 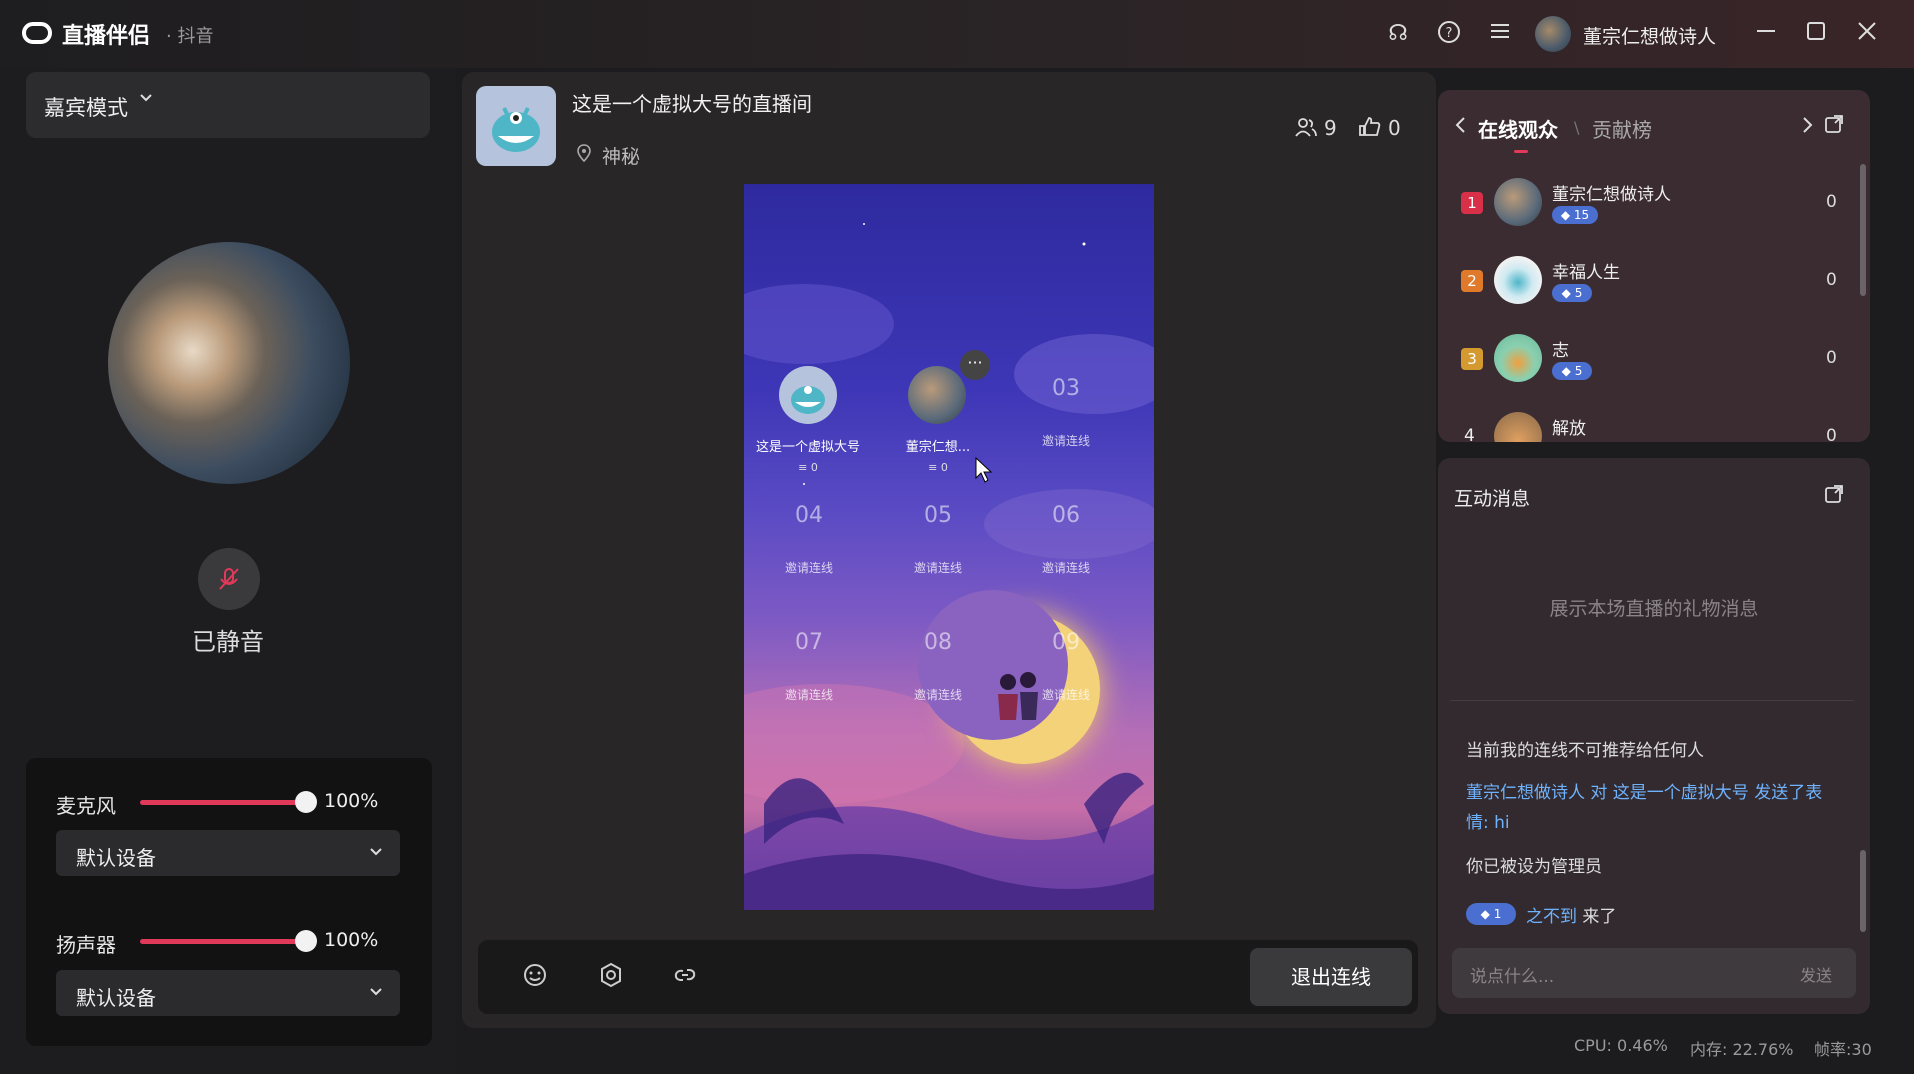 I want to click on maximize-icon, so click(x=1816, y=34).